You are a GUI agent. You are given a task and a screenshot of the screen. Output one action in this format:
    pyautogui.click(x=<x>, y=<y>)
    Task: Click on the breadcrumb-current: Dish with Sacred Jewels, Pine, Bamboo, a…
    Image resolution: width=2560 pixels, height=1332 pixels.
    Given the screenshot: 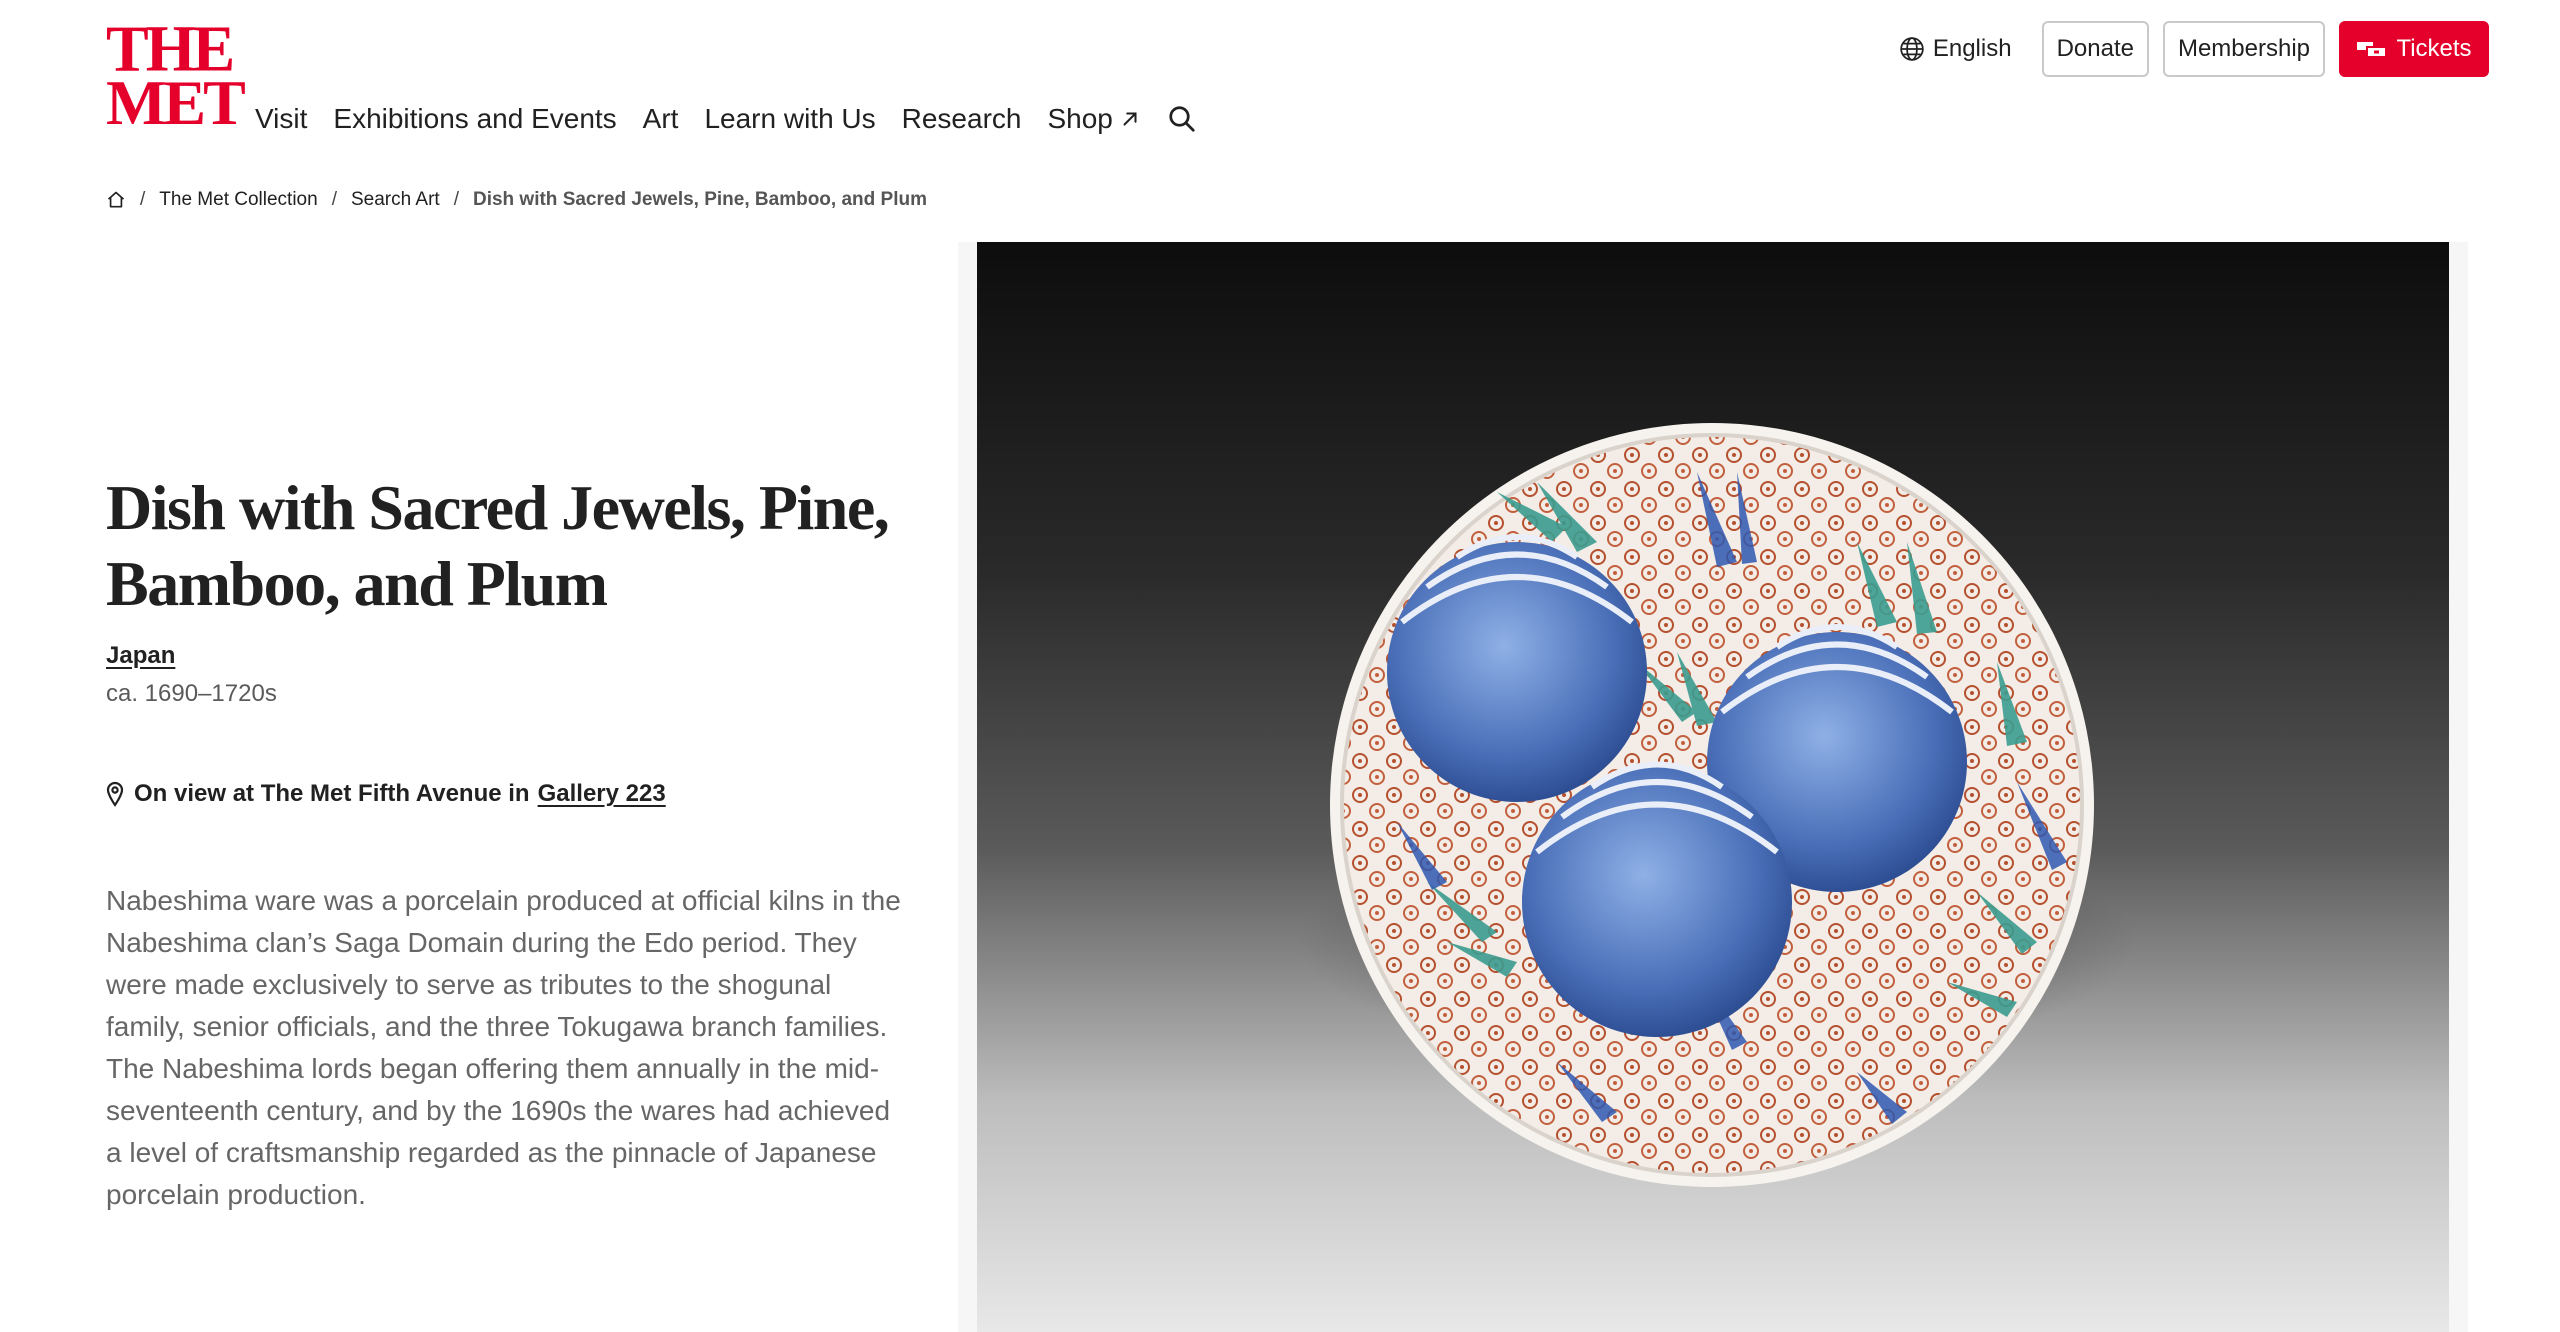 What is the action you would take?
    pyautogui.click(x=699, y=199)
    